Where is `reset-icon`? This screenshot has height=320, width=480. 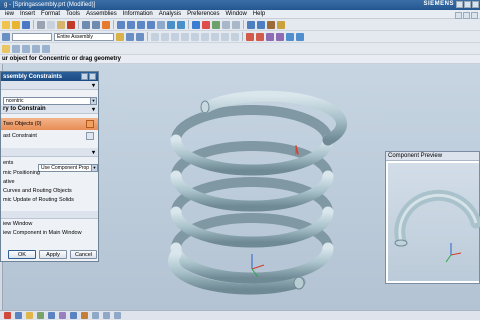 reset-icon is located at coordinates (84, 76).